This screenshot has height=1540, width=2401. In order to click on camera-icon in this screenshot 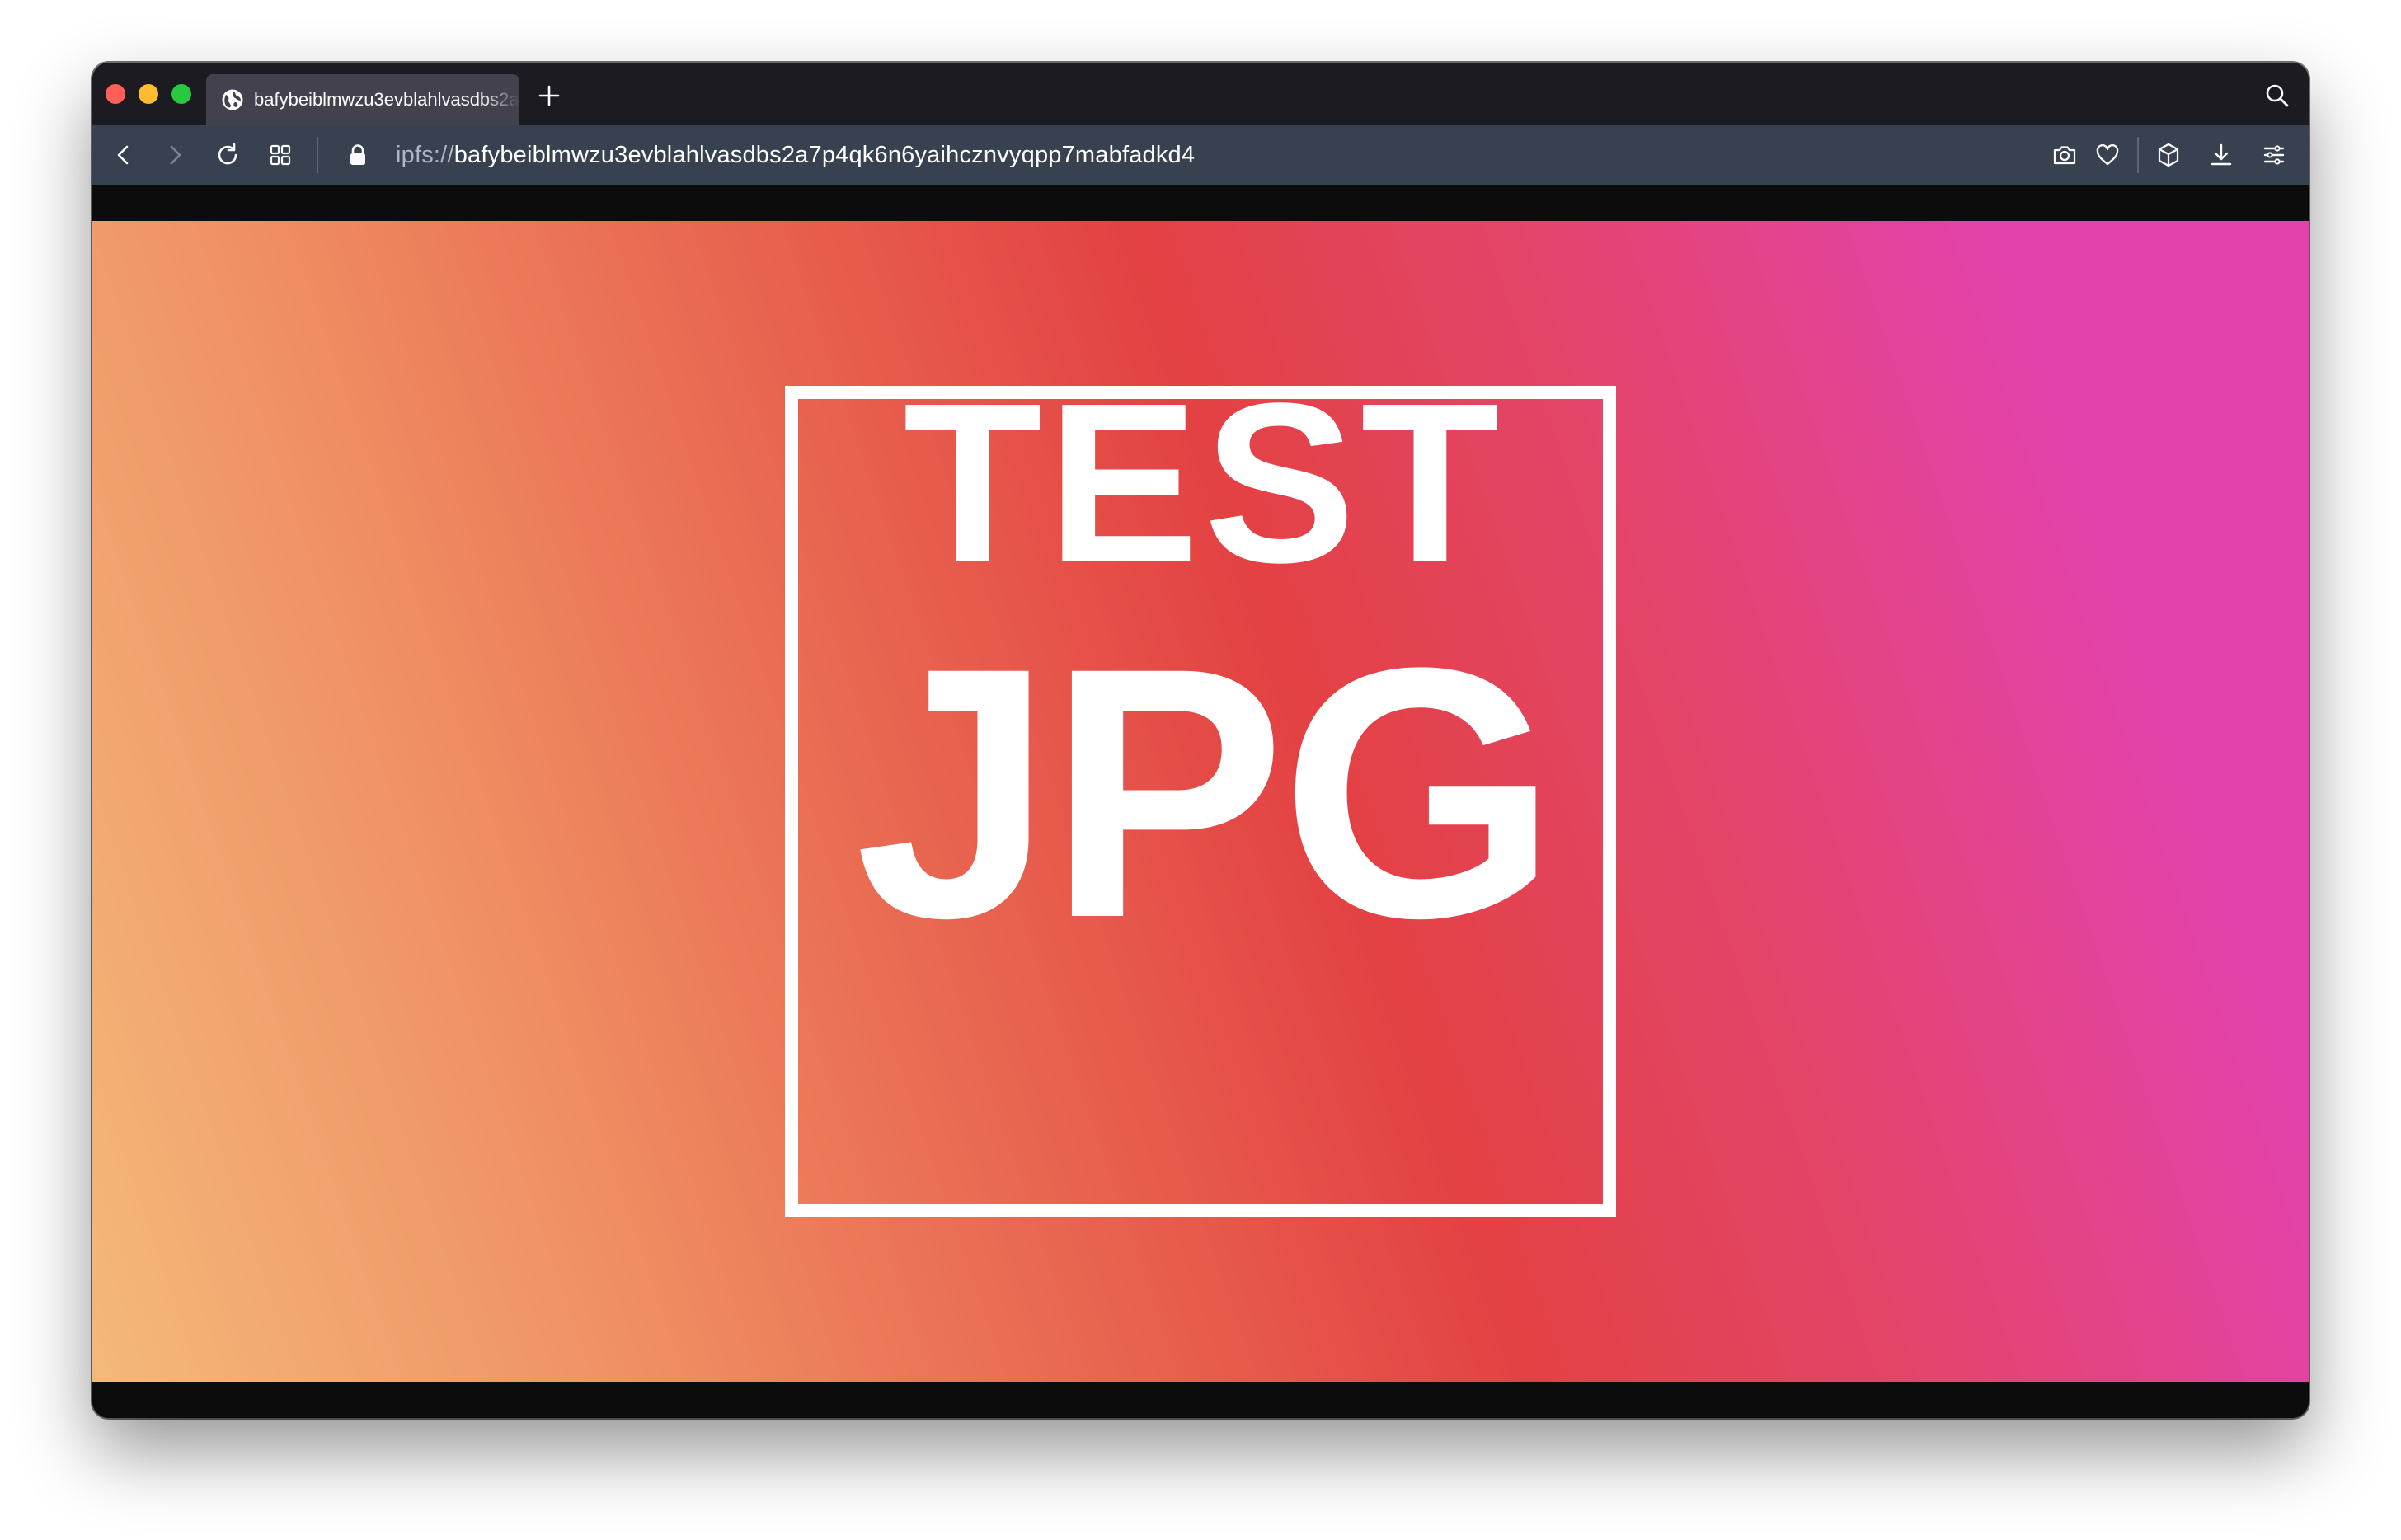, I will do `click(2064, 155)`.